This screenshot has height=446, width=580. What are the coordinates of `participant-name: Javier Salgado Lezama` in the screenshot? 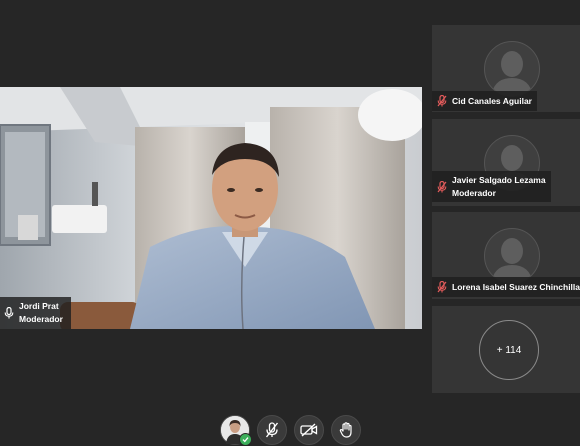 It's located at (499, 180).